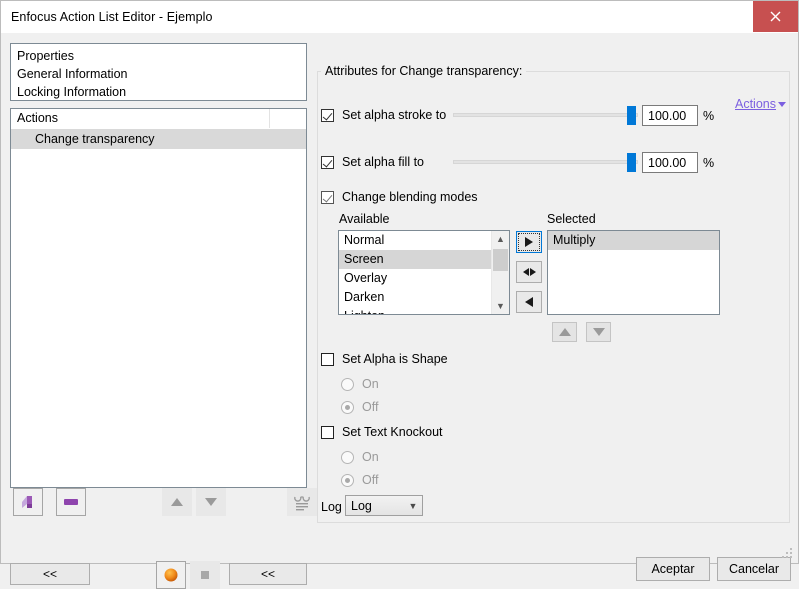 This screenshot has width=799, height=589. I want to click on text-knockout-off-row: Off, so click(359, 480).